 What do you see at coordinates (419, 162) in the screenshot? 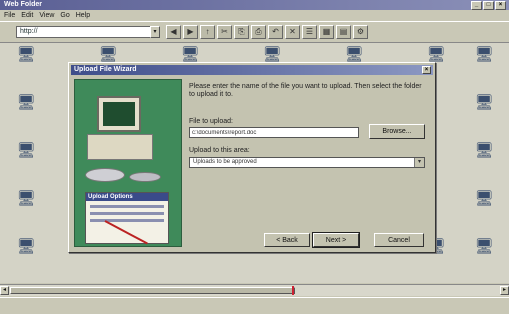
I see `chevron-down-icon: ▾` at bounding box center [419, 162].